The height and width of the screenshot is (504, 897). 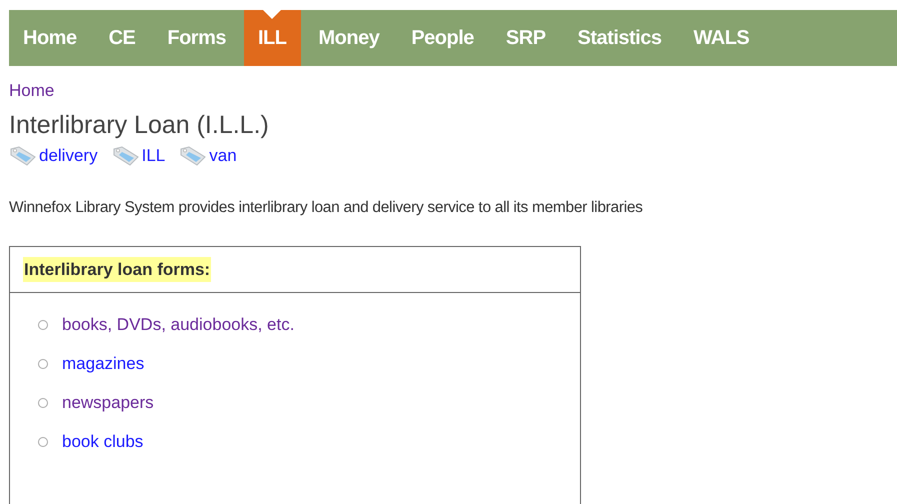 I want to click on nav-tab: Money, so click(x=349, y=38).